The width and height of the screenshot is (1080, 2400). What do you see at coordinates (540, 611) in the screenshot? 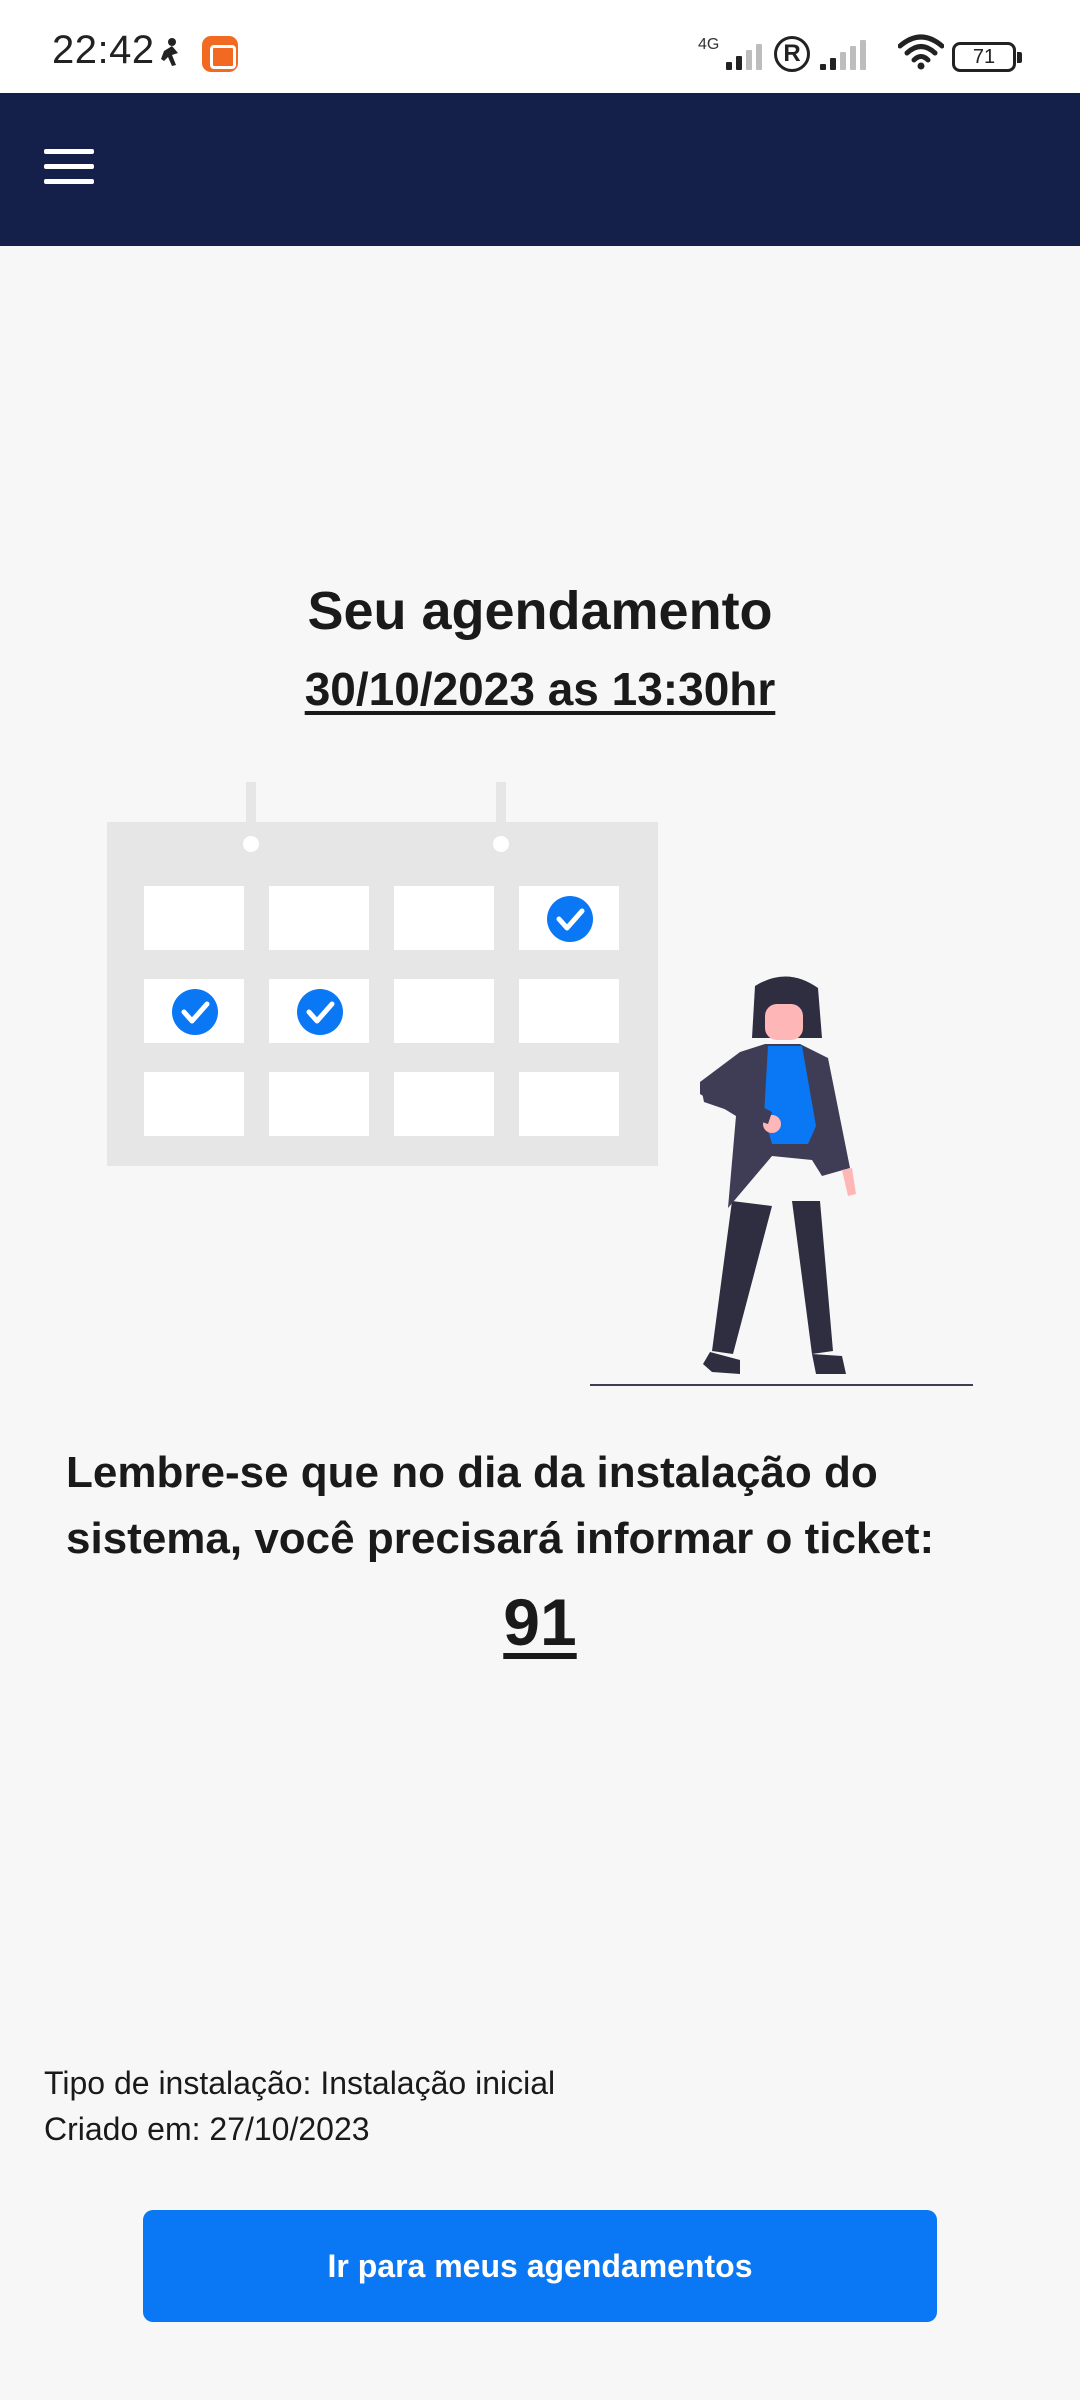
I see `page-title: Seu agendamento` at bounding box center [540, 611].